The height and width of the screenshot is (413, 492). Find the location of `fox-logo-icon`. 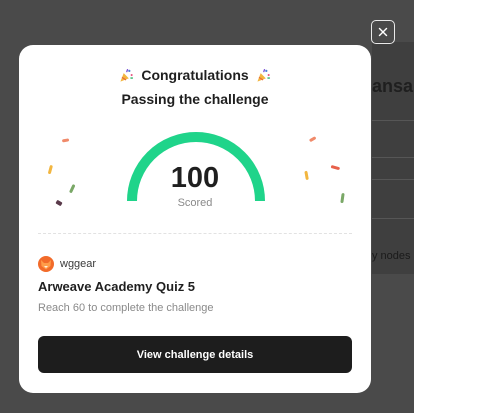

fox-logo-icon is located at coordinates (46, 264).